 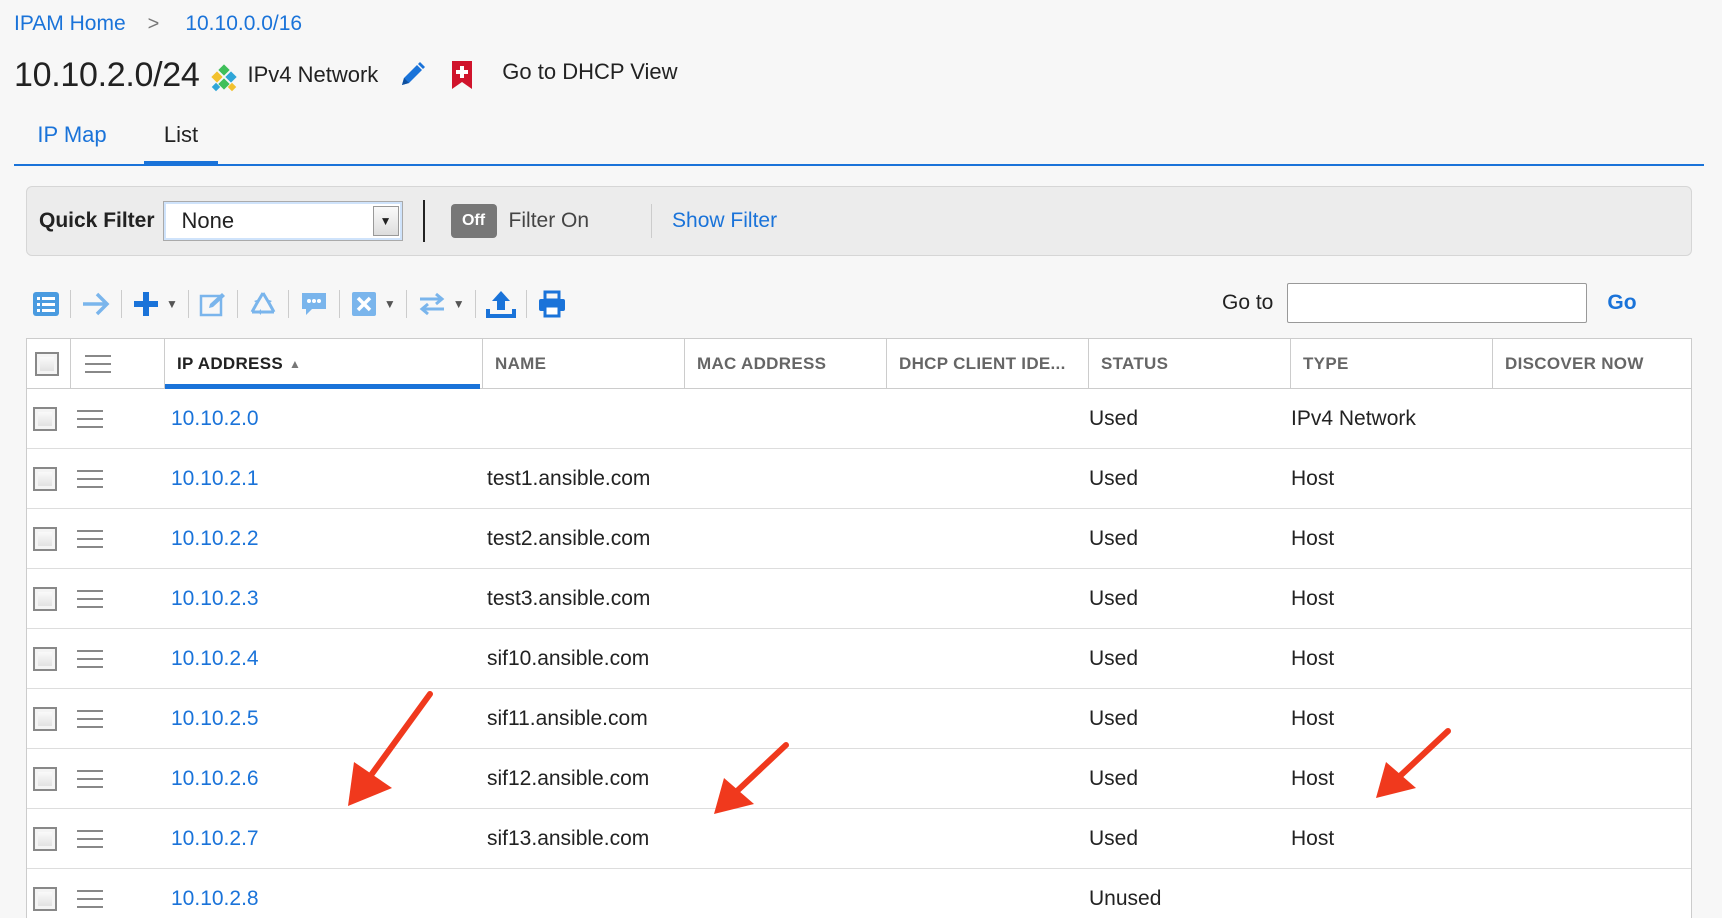 What do you see at coordinates (324, 893) in the screenshot?
I see `cell-ip-address: 10.10.2.8` at bounding box center [324, 893].